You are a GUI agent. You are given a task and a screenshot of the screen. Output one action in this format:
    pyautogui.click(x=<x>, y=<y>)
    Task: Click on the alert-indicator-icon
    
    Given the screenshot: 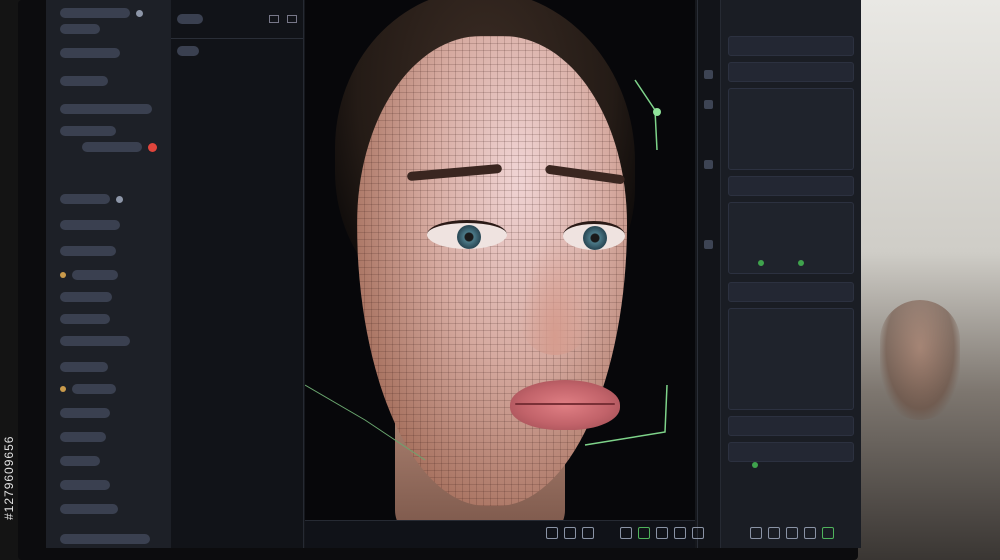 What is the action you would take?
    pyautogui.click(x=152, y=147)
    